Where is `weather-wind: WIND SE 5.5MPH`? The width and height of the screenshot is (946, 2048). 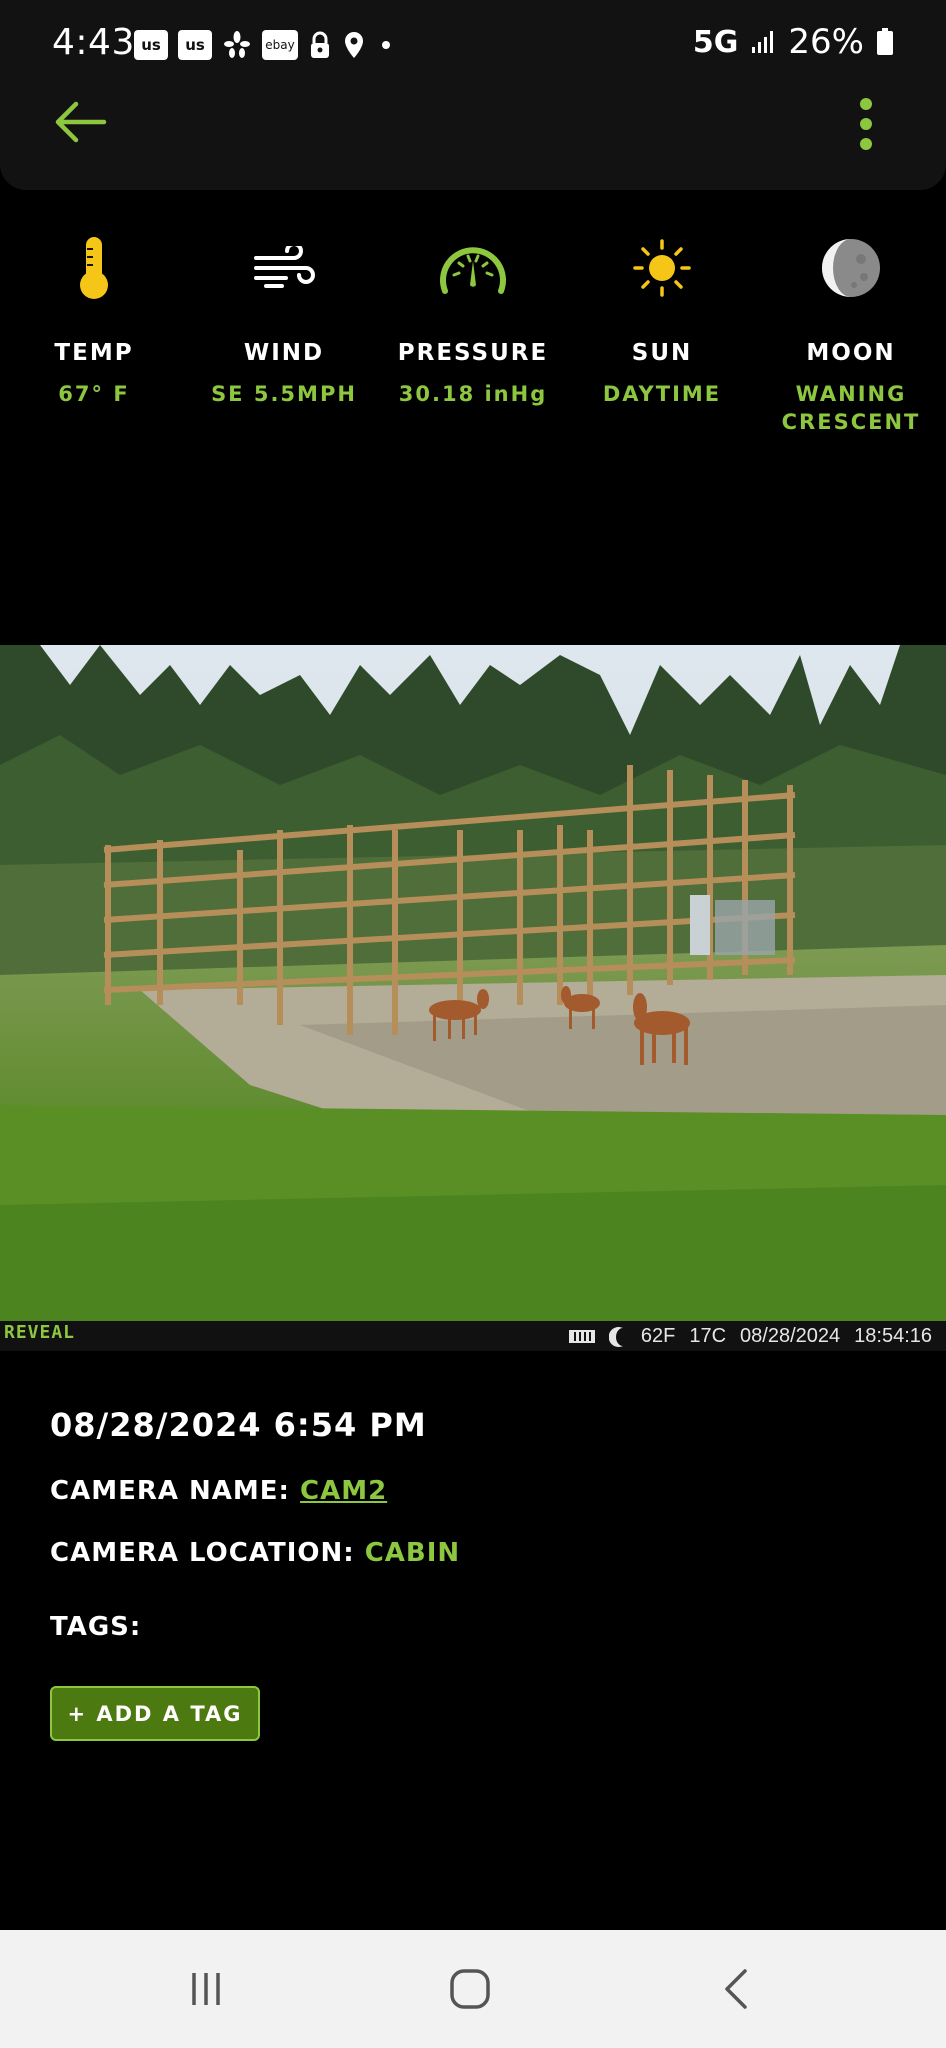
weather-wind: WIND SE 5.5MPH is located at coordinates (284, 320).